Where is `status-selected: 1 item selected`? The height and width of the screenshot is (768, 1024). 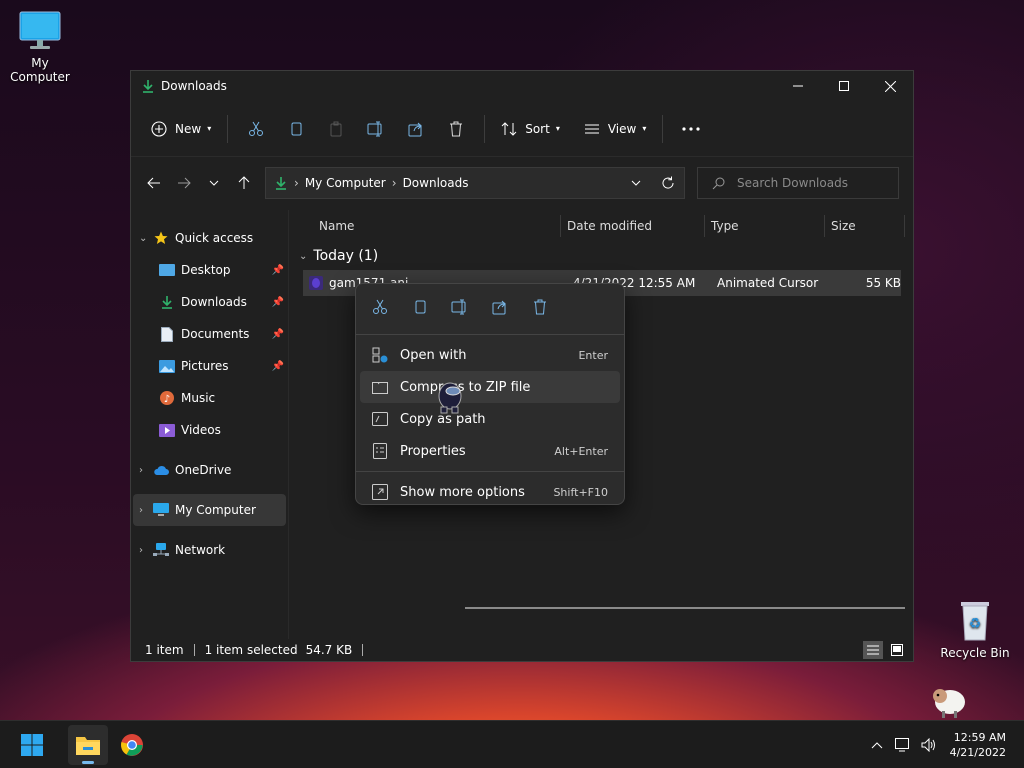
status-selected: 1 item selected is located at coordinates (251, 650).